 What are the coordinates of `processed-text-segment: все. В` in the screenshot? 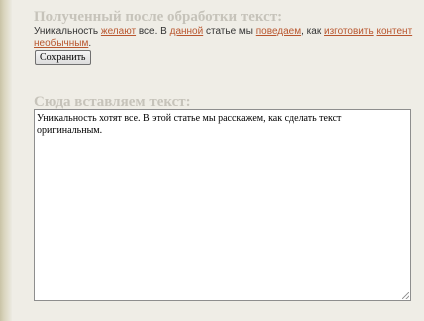 It's located at (153, 31).